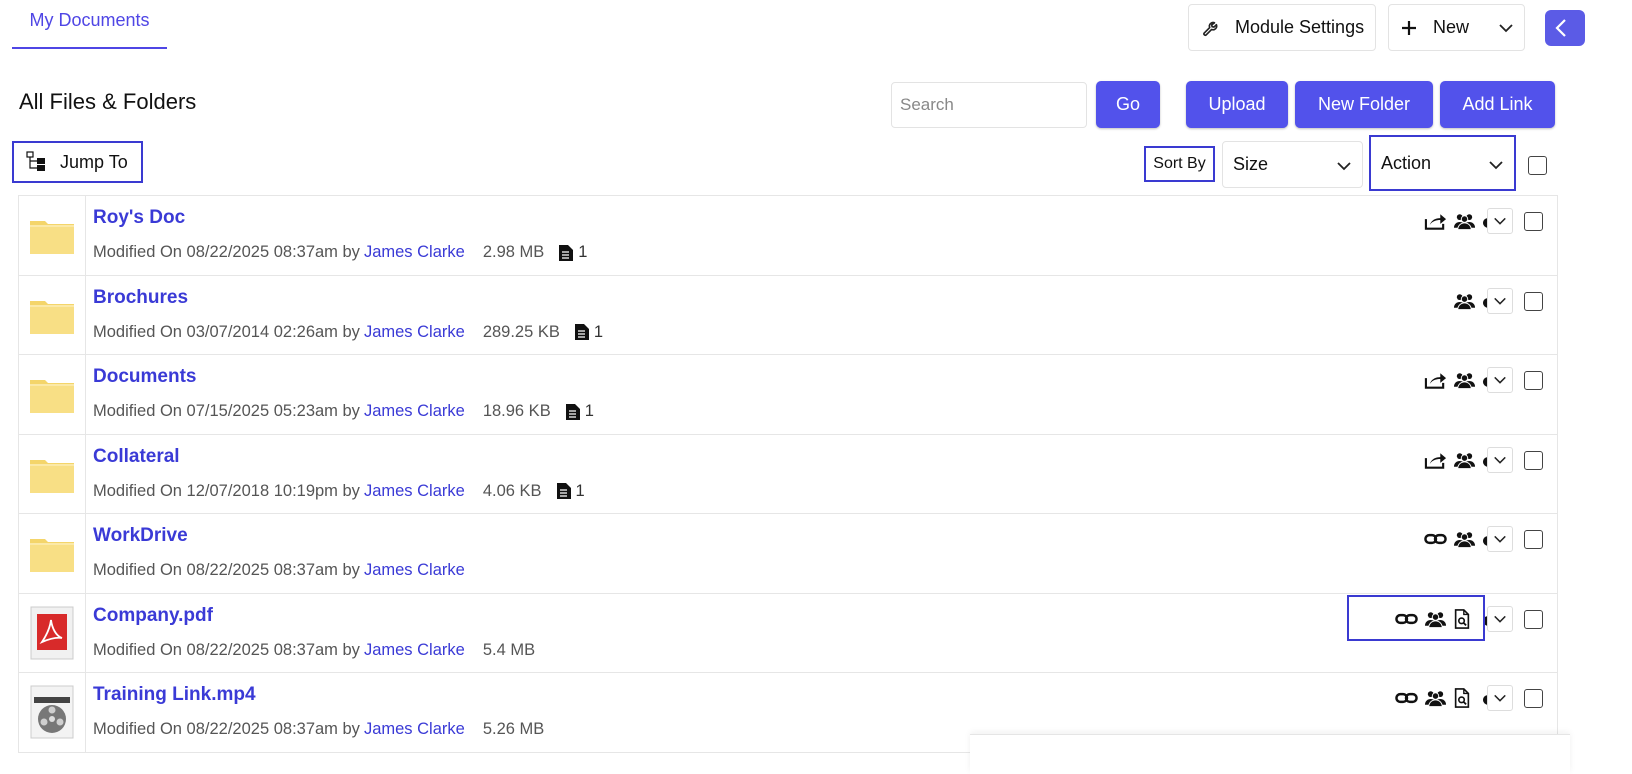 This screenshot has height=774, width=1632. I want to click on file-modified: Modified On 03/07/2014 02:26am by, so click(226, 331).